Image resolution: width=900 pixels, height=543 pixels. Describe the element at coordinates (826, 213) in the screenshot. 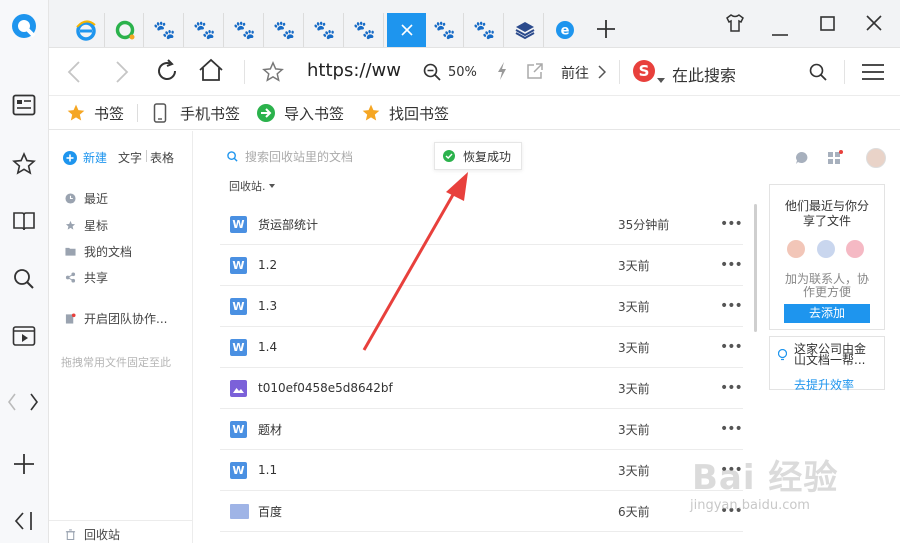

I see `share-card-title: 他们最近与你分 享了文件` at that location.